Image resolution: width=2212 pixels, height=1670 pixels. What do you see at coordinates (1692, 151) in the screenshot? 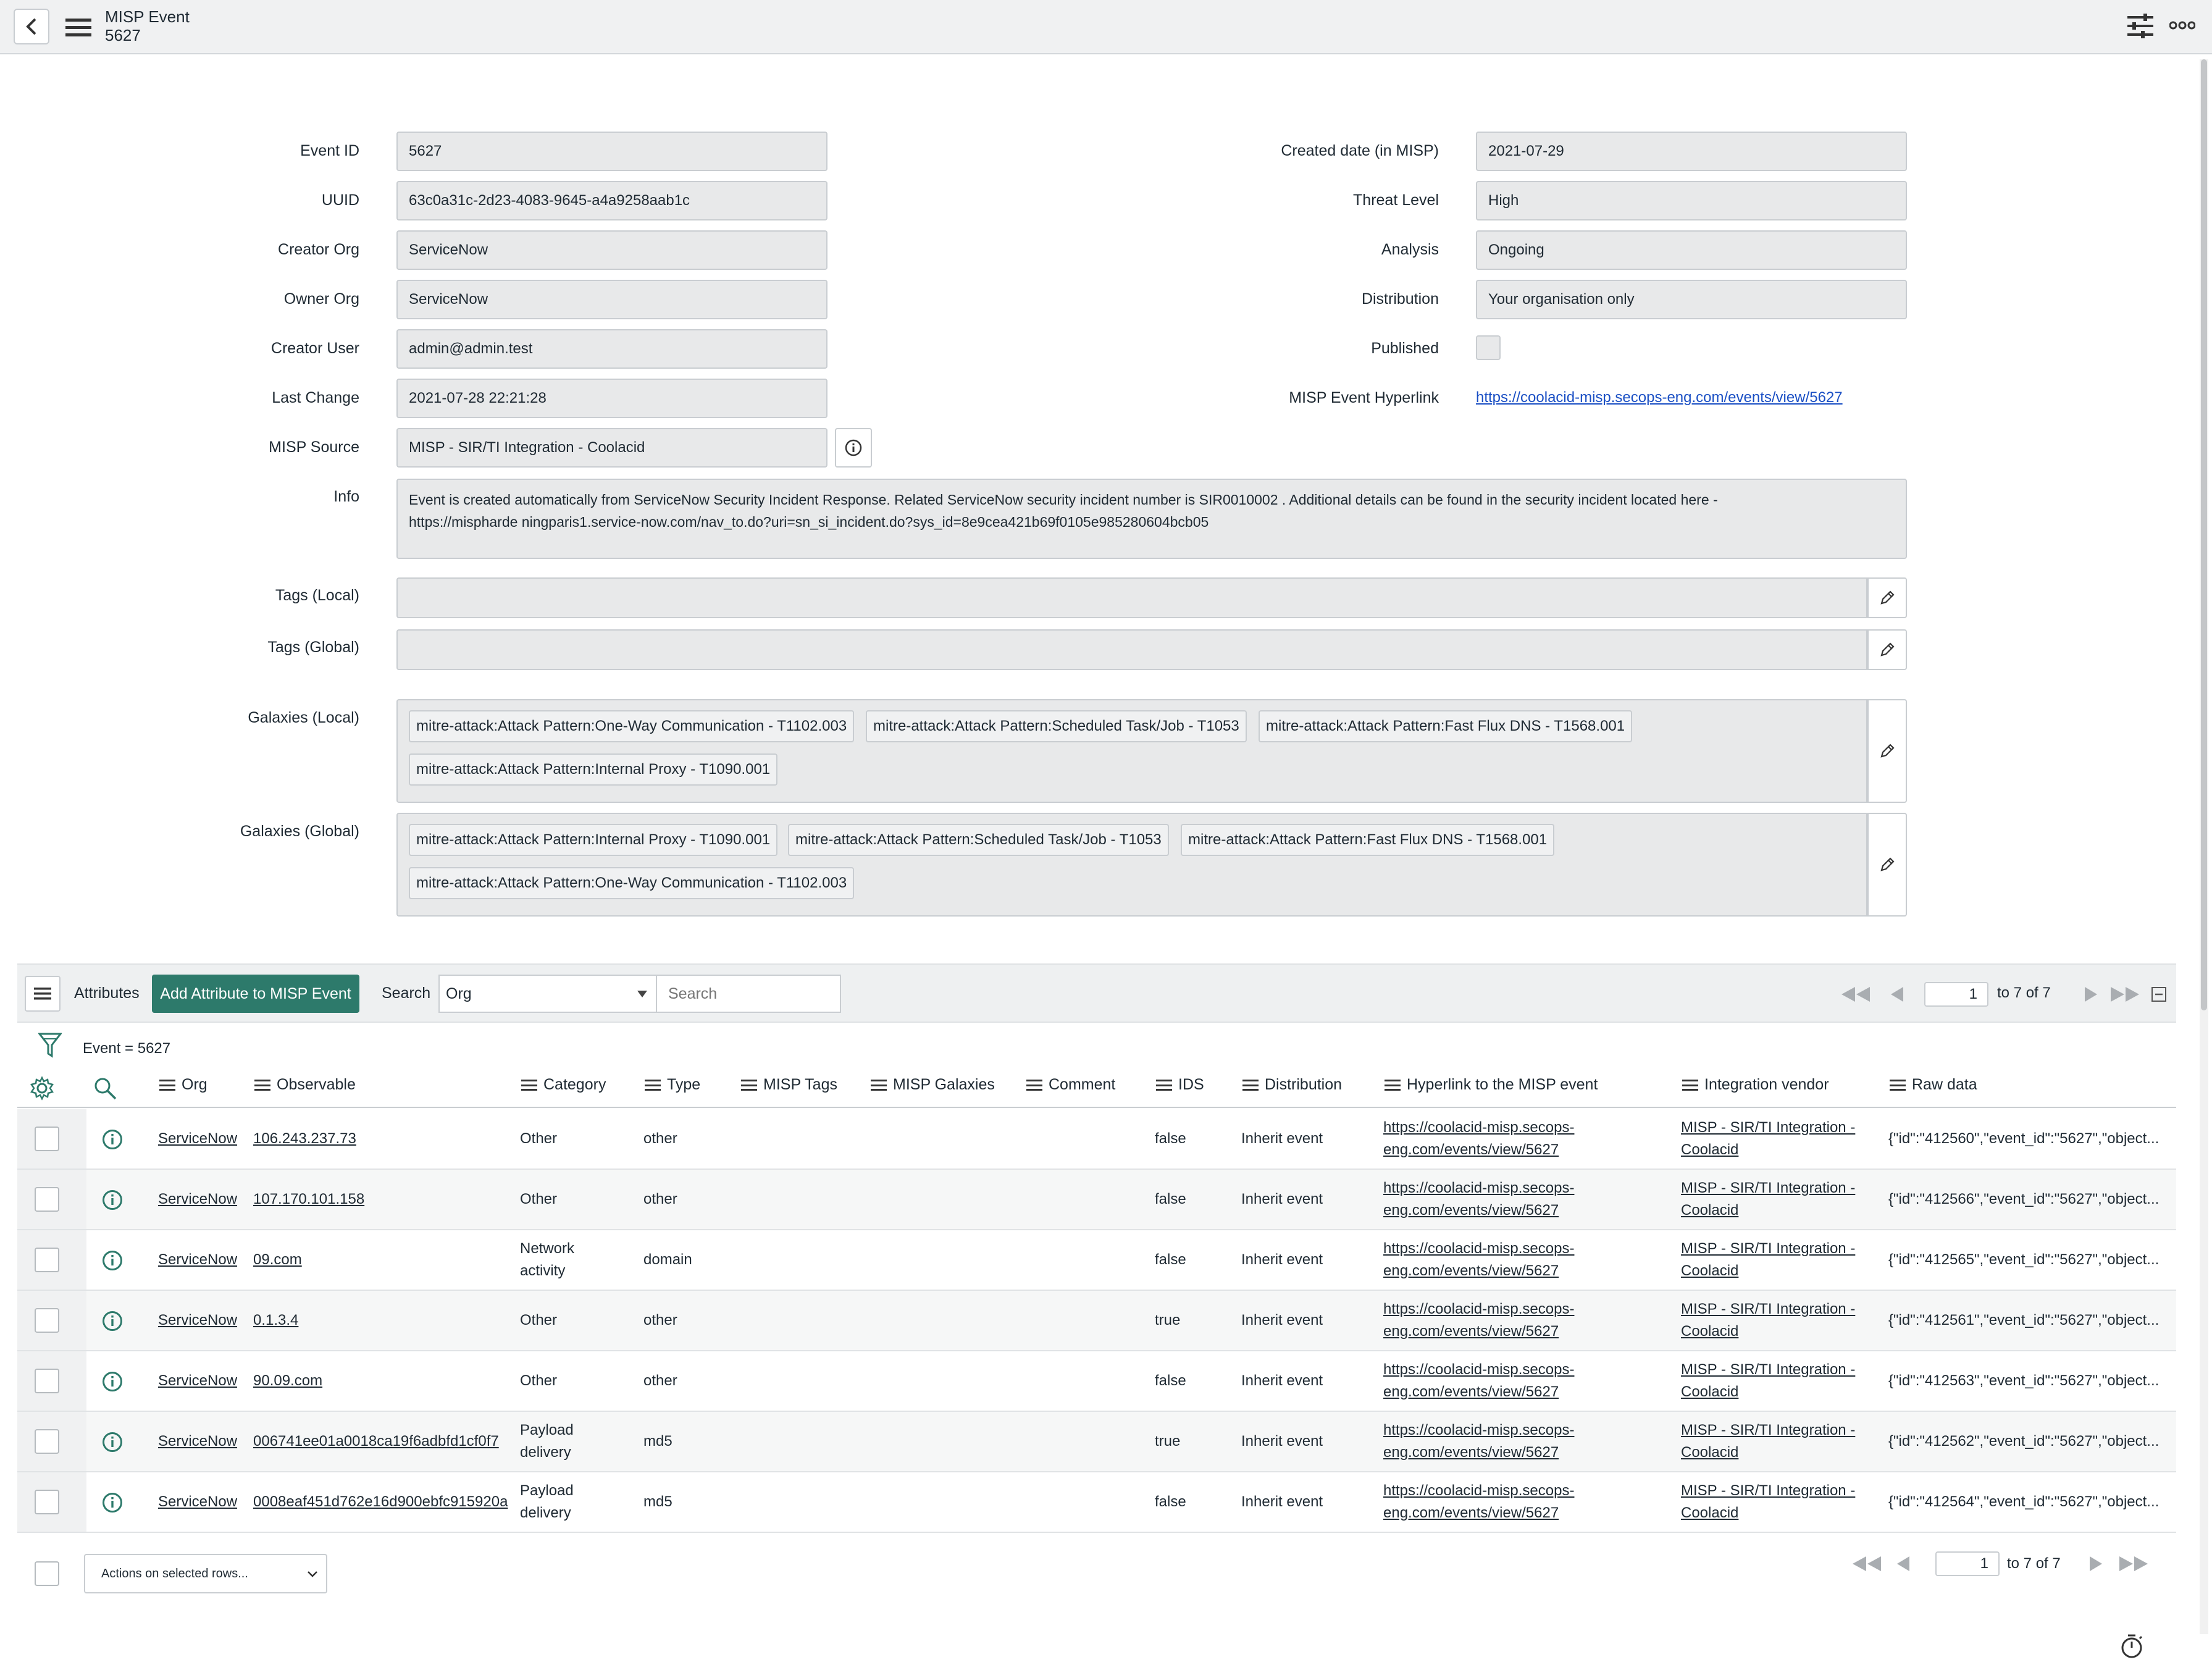
I see `created-date-field: 2021-07-29` at bounding box center [1692, 151].